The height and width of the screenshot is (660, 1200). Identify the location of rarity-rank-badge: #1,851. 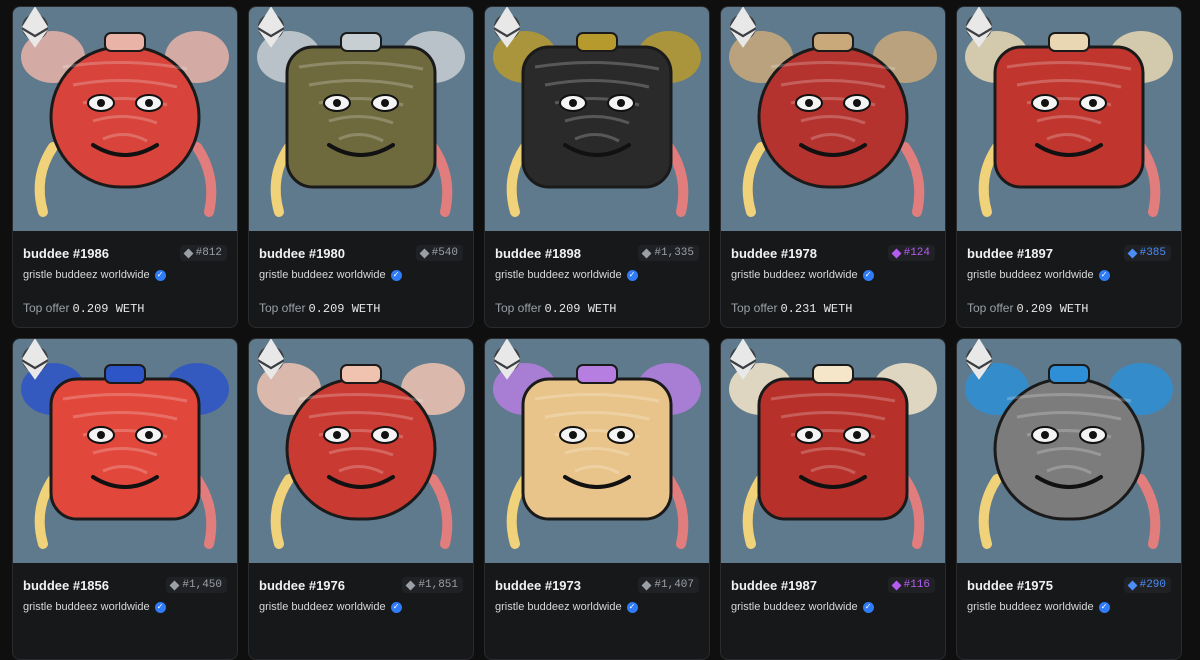
(432, 585).